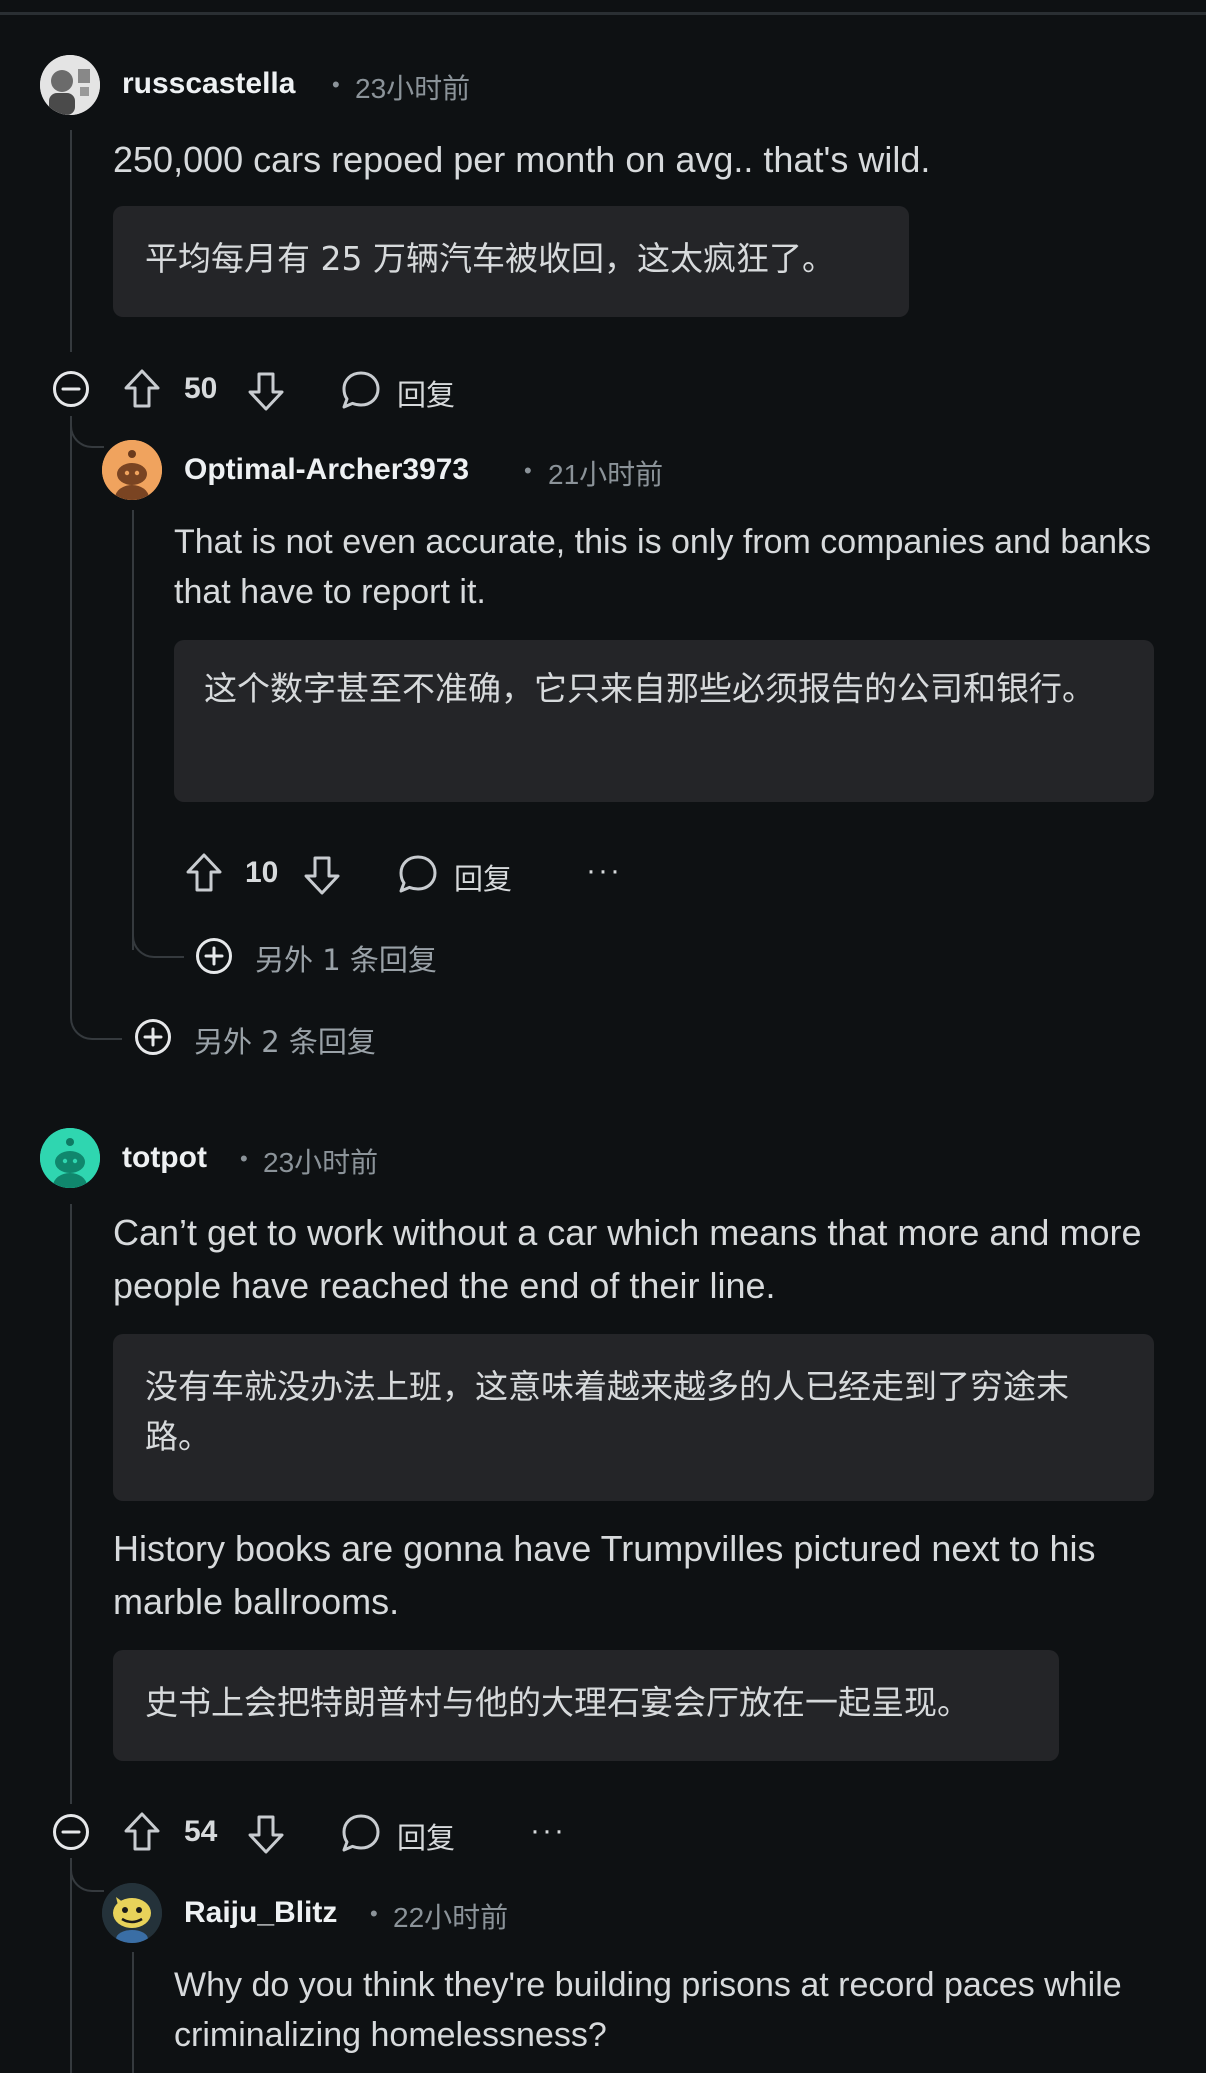 This screenshot has width=1206, height=2073. I want to click on more-replies-link: 另外 2 条回复, so click(285, 1040).